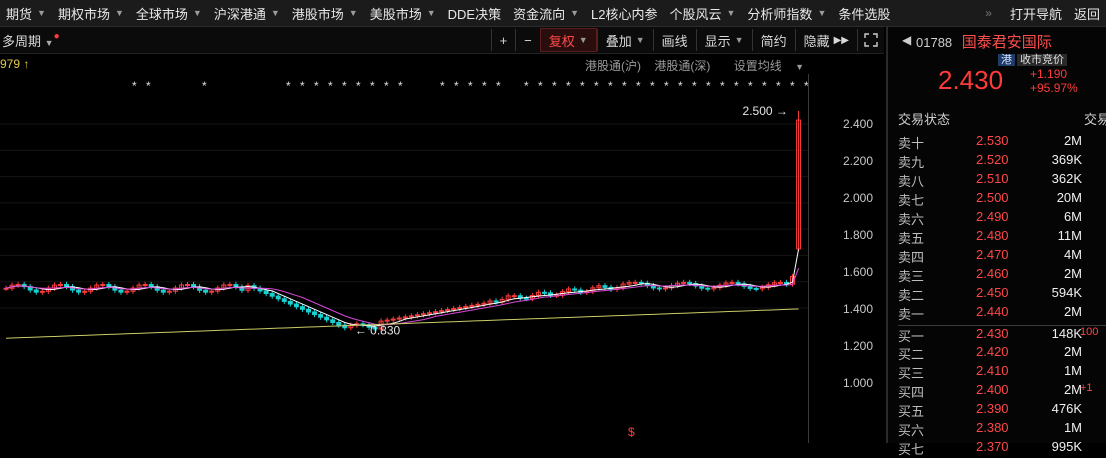  I want to click on level-label: 卖二, so click(911, 295).